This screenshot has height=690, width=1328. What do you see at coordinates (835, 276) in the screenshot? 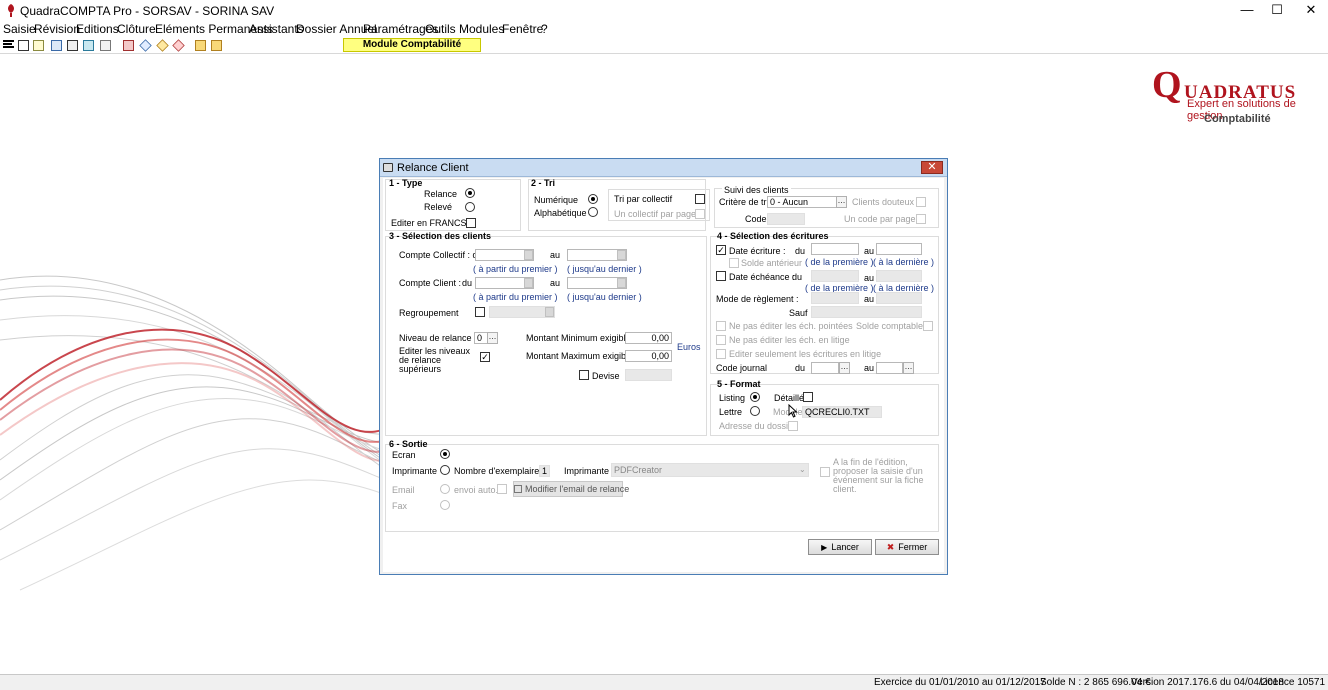
I see `date-echeance-from-input` at bounding box center [835, 276].